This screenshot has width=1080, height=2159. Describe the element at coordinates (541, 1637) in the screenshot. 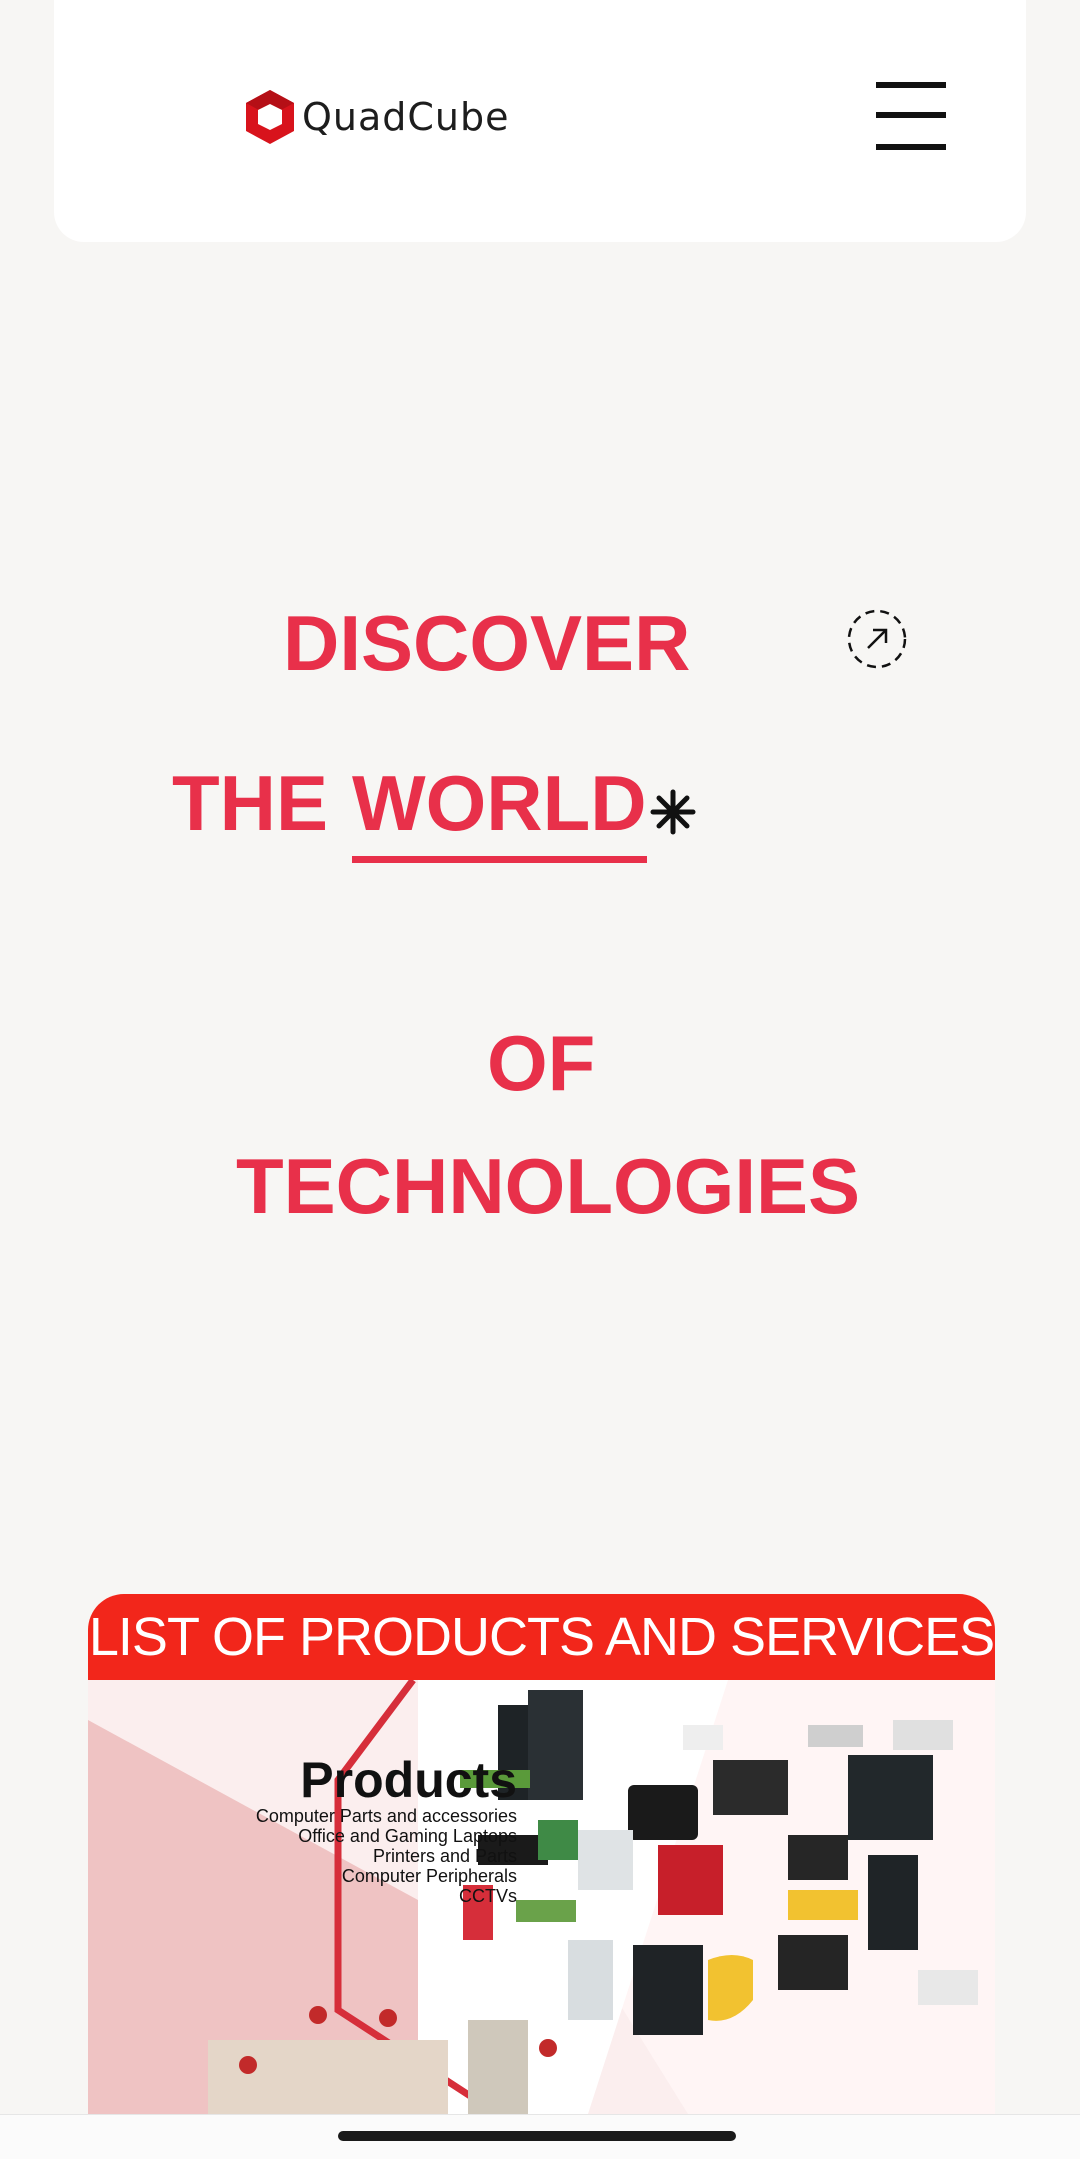

I see `banner-title: LIST OF PRODUCTS AND SERVICES` at that location.